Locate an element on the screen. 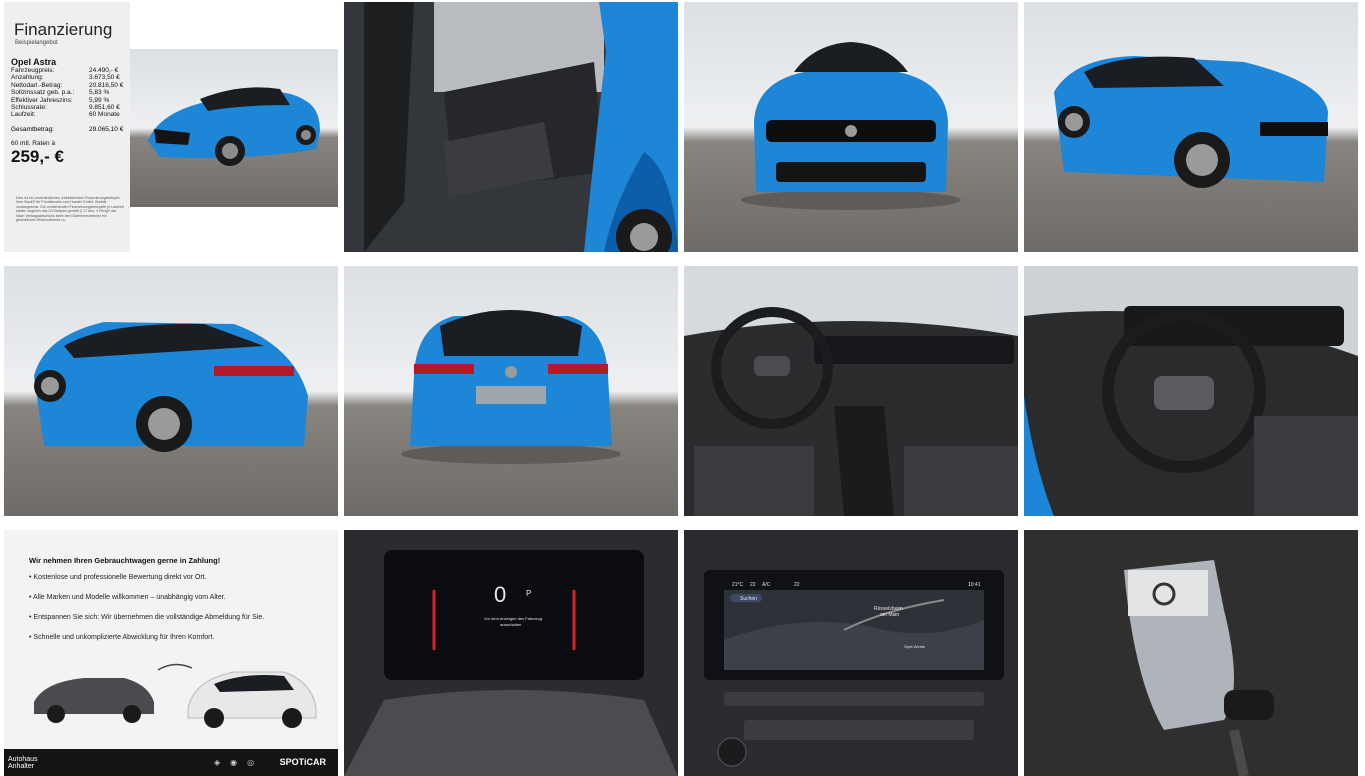 This screenshot has height=776, width=1365. finance-row: Anzahlung: 3.673,50 € is located at coordinates (65, 78).